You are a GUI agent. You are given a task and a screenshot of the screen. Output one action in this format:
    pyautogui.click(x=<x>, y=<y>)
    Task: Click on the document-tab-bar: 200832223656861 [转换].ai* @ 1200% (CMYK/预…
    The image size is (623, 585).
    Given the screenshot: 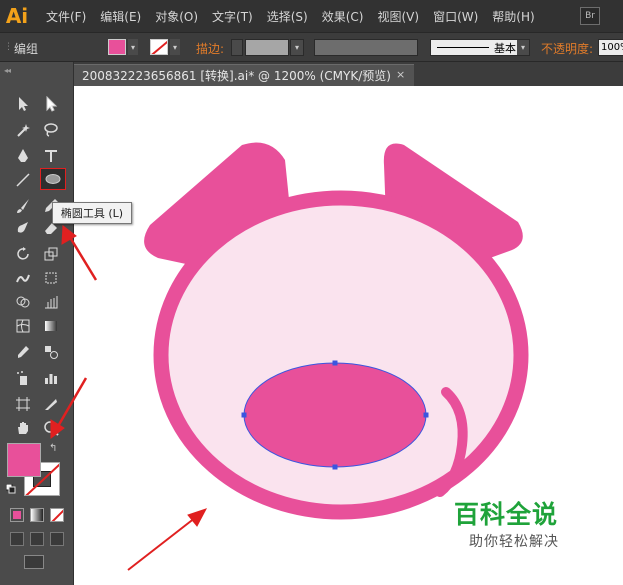 What is the action you would take?
    pyautogui.click(x=348, y=74)
    